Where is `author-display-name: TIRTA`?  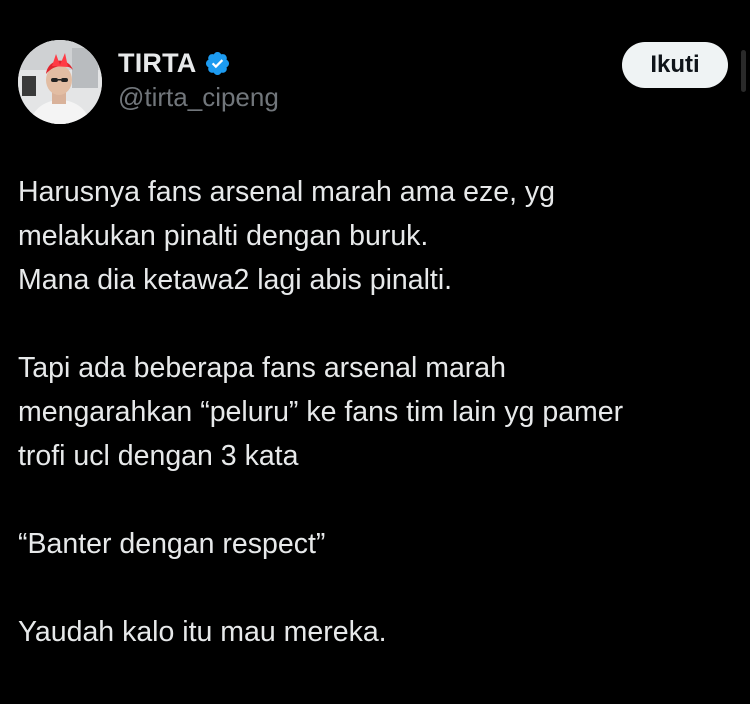 author-display-name: TIRTA is located at coordinates (157, 63).